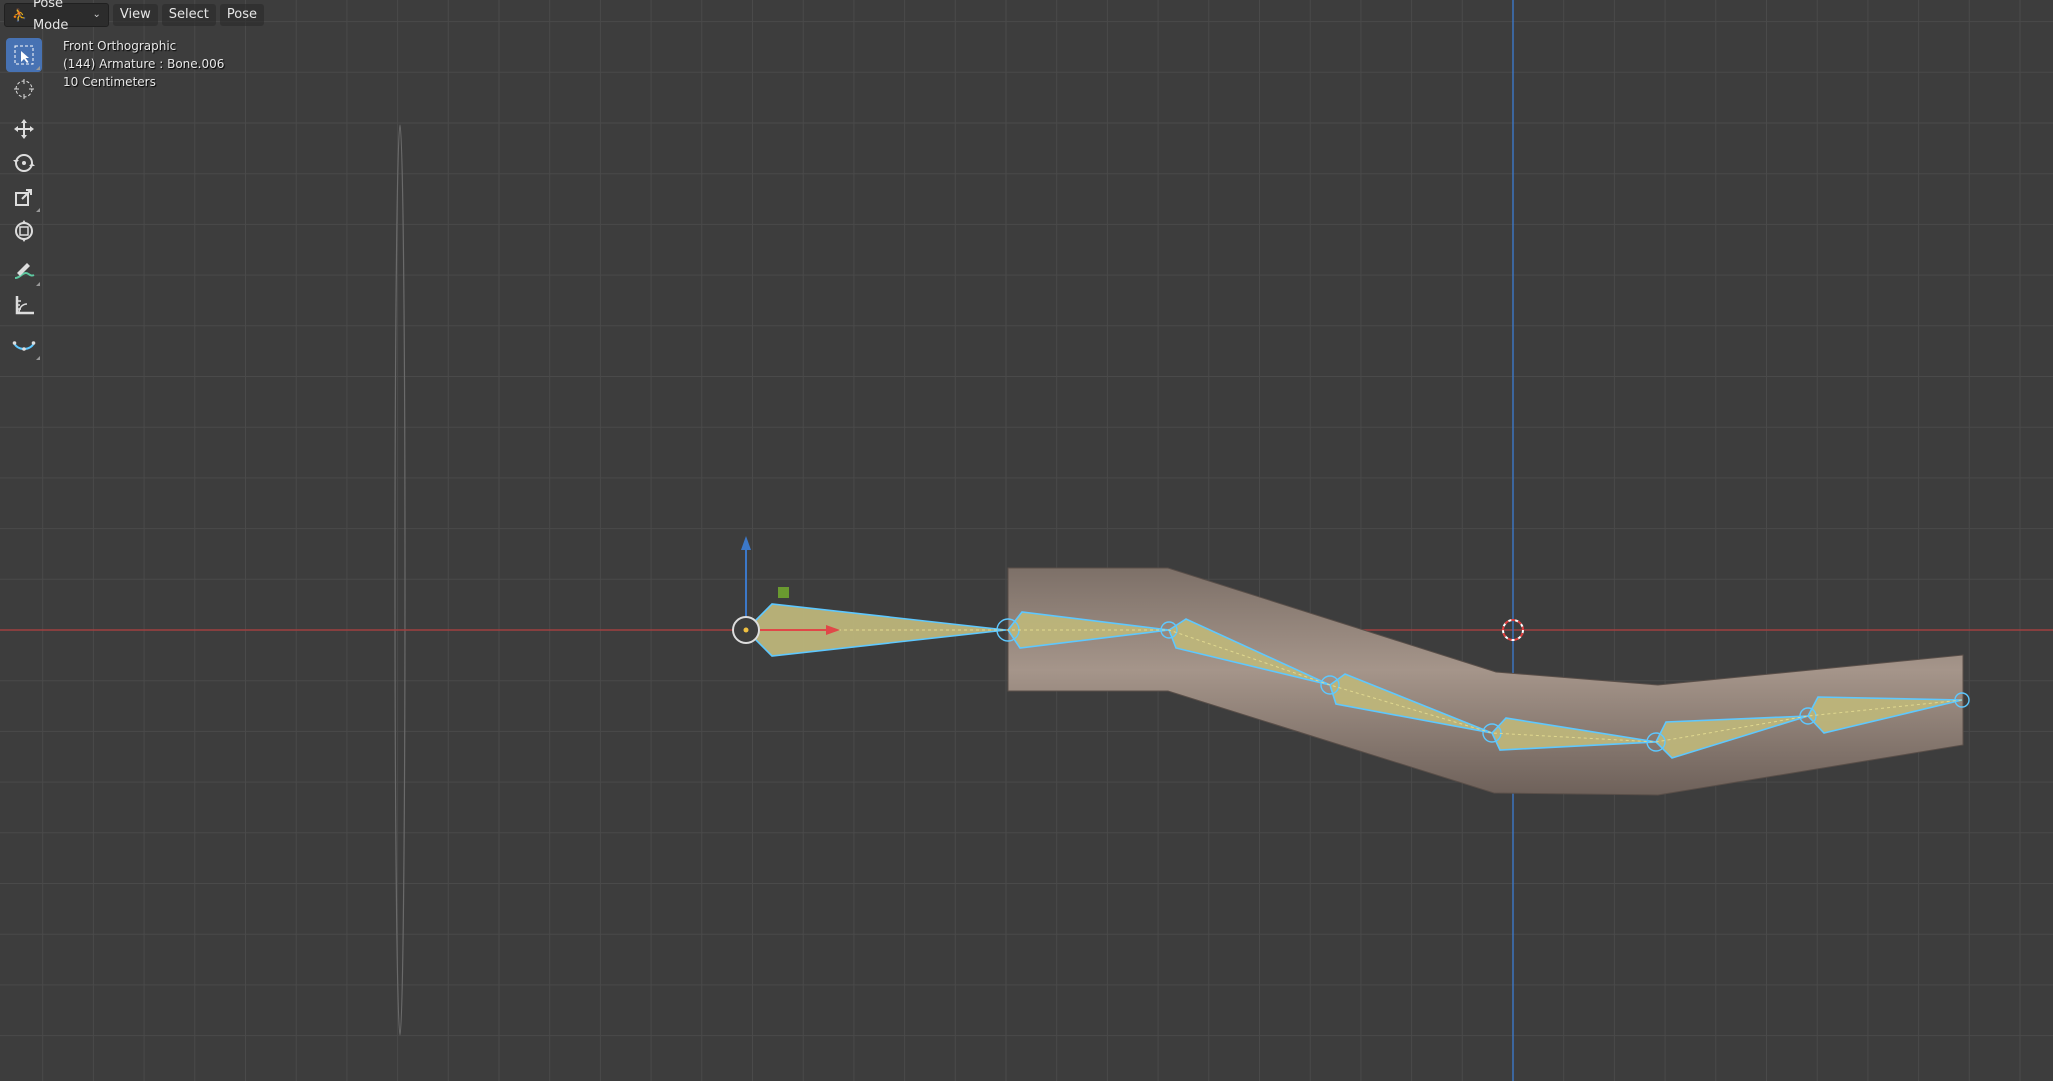 This screenshot has width=2053, height=1081. I want to click on xz-plane-handle, so click(783, 592).